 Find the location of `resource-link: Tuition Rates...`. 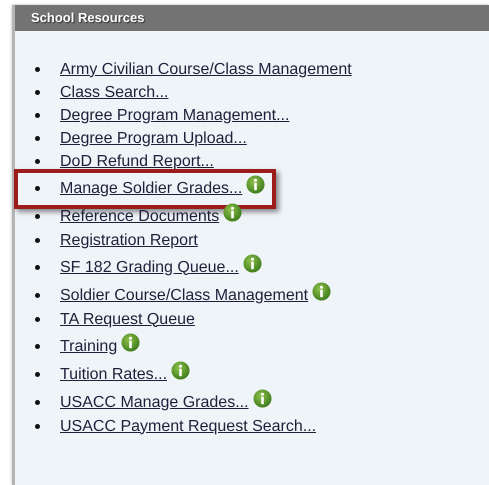

resource-link: Tuition Rates... is located at coordinates (114, 374).